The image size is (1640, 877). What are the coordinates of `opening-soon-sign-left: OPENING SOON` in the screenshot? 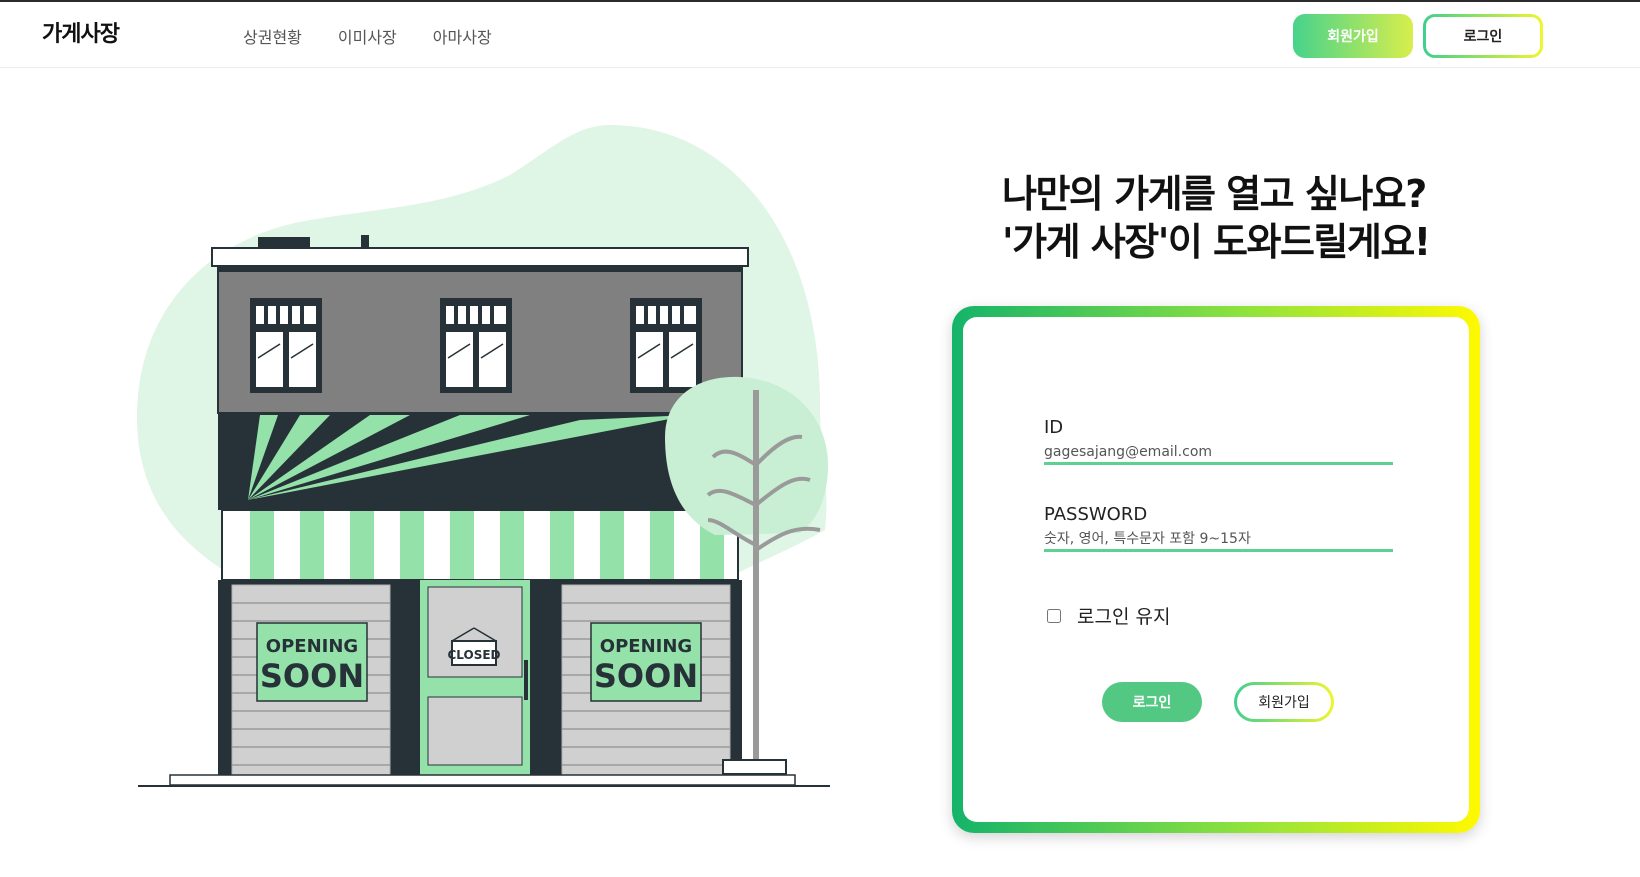 It's located at (312, 662).